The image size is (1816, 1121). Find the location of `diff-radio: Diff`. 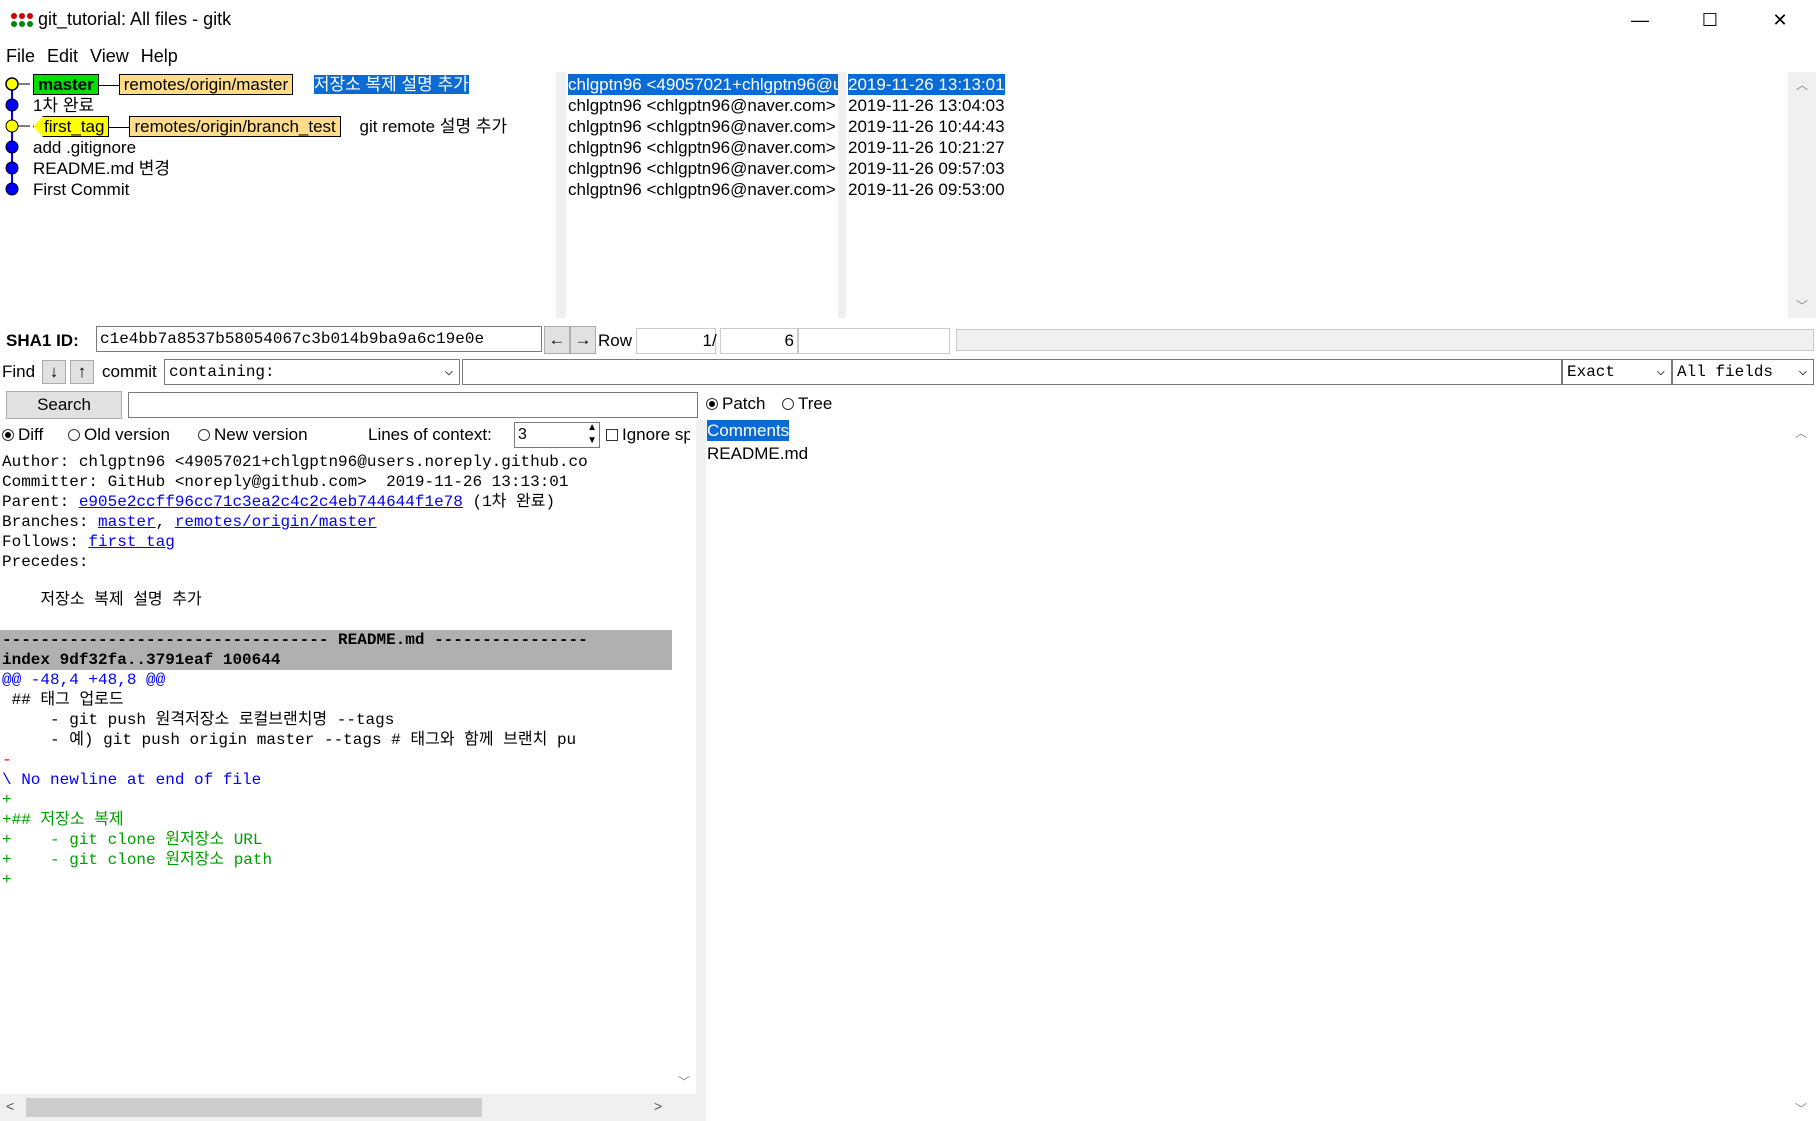

diff-radio: Diff is located at coordinates (22, 435).